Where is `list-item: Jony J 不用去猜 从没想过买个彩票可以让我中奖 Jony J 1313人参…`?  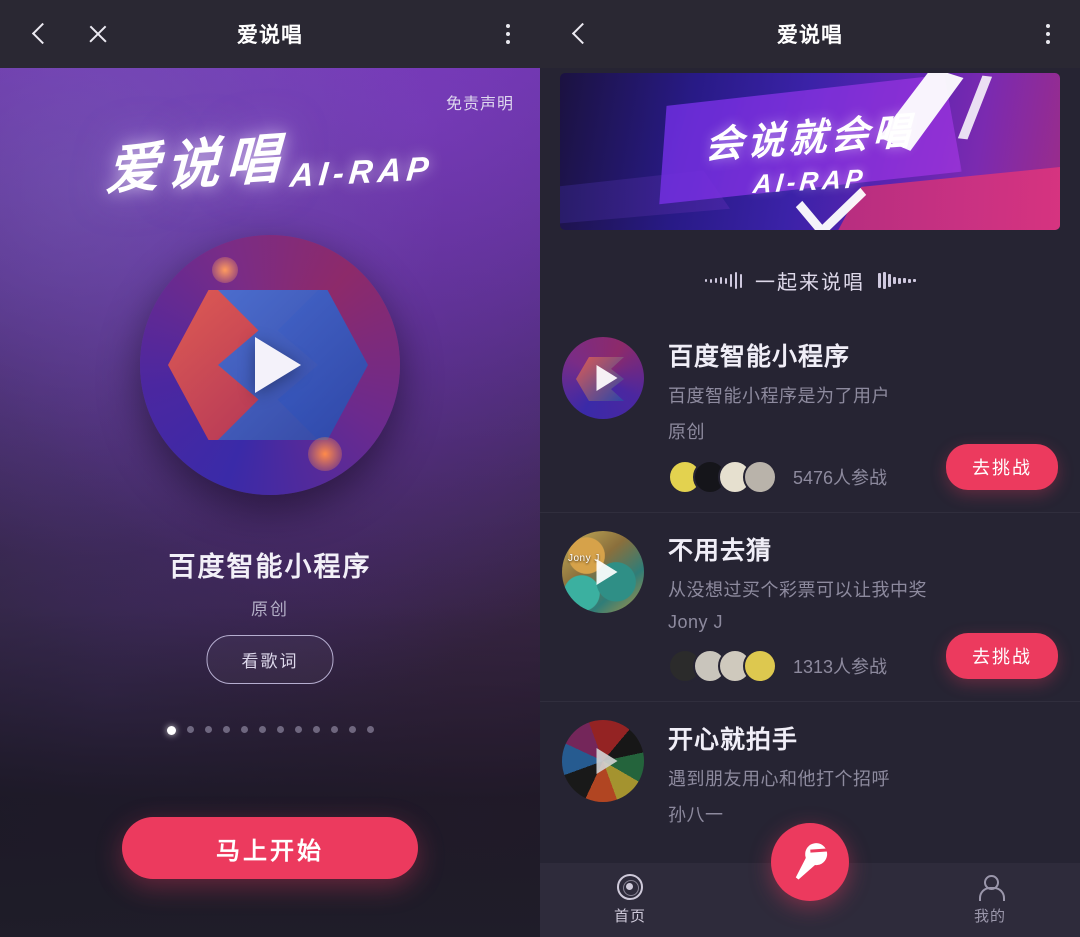
list-item: Jony J 不用去猜 从没想过买个彩票可以让我中奖 Jony J 1313人参… is located at coordinates (810, 606).